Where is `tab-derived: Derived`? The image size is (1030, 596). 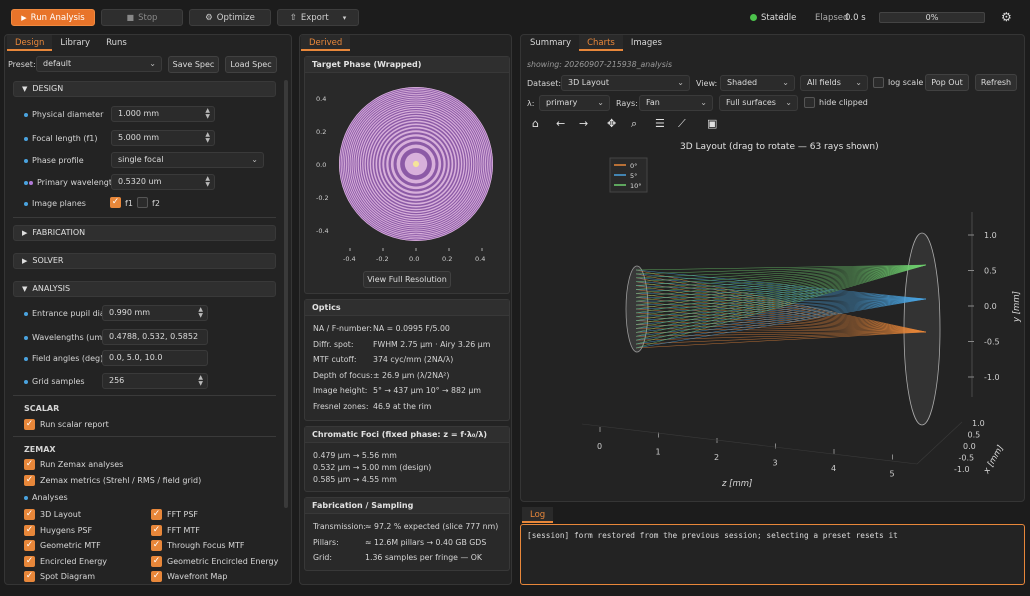
tab-derived: Derived is located at coordinates (326, 43).